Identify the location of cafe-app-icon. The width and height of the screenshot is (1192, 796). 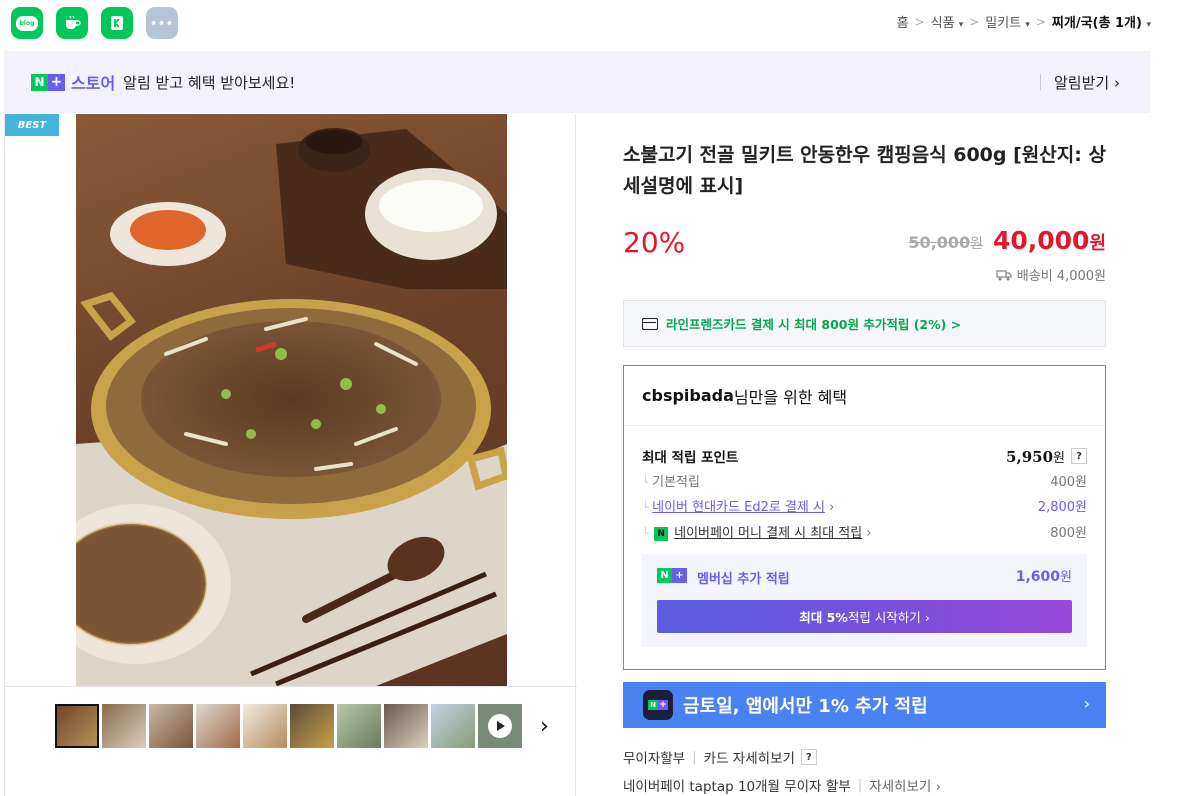
(72, 23).